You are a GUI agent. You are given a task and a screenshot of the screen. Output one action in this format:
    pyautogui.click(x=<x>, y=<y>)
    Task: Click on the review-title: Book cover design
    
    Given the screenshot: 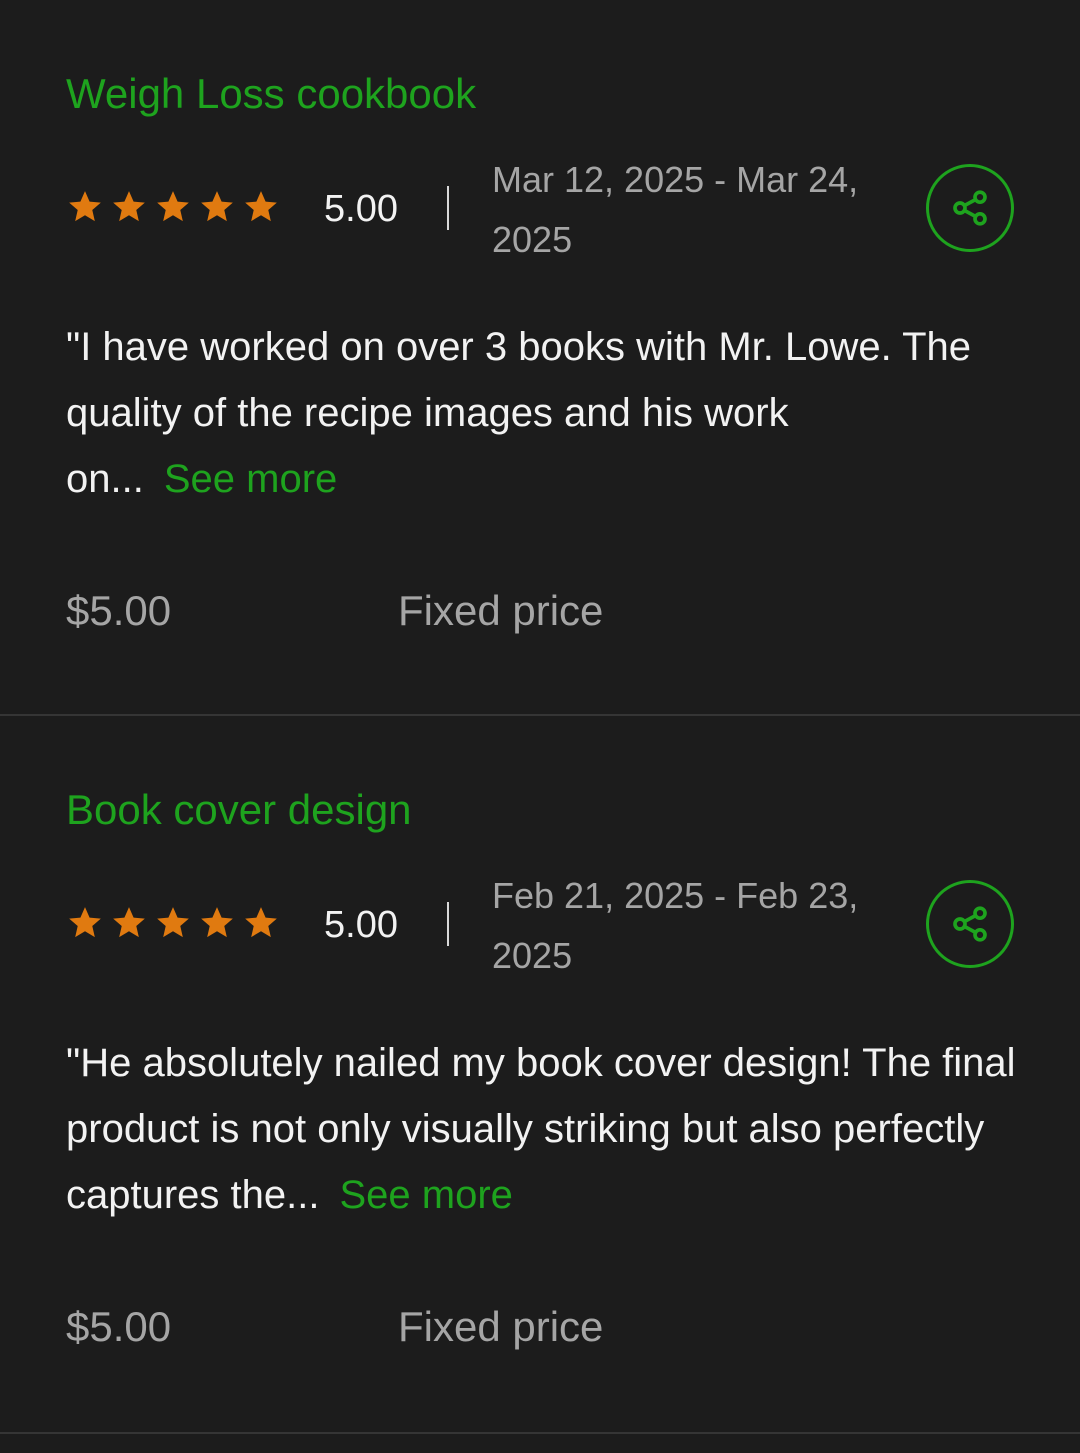 What is the action you would take?
    pyautogui.click(x=239, y=810)
    